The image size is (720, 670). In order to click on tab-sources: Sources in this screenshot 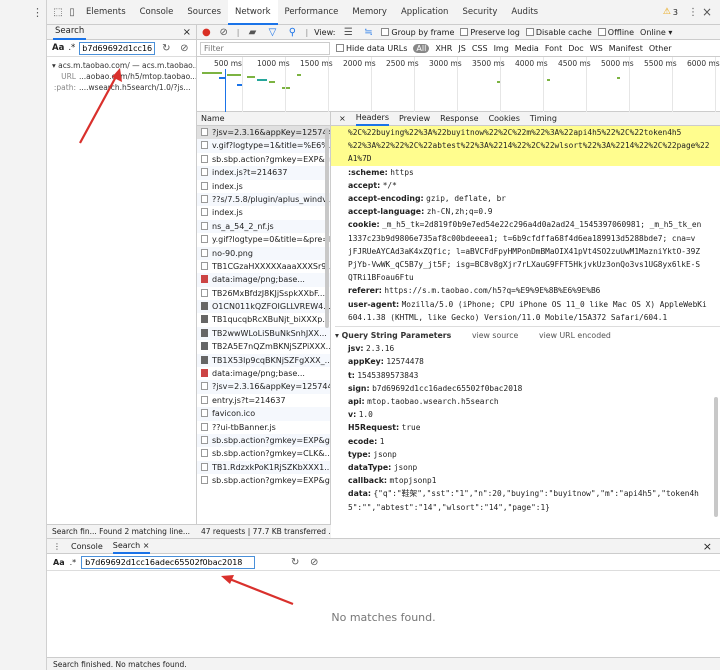, I will do `click(204, 12)`.